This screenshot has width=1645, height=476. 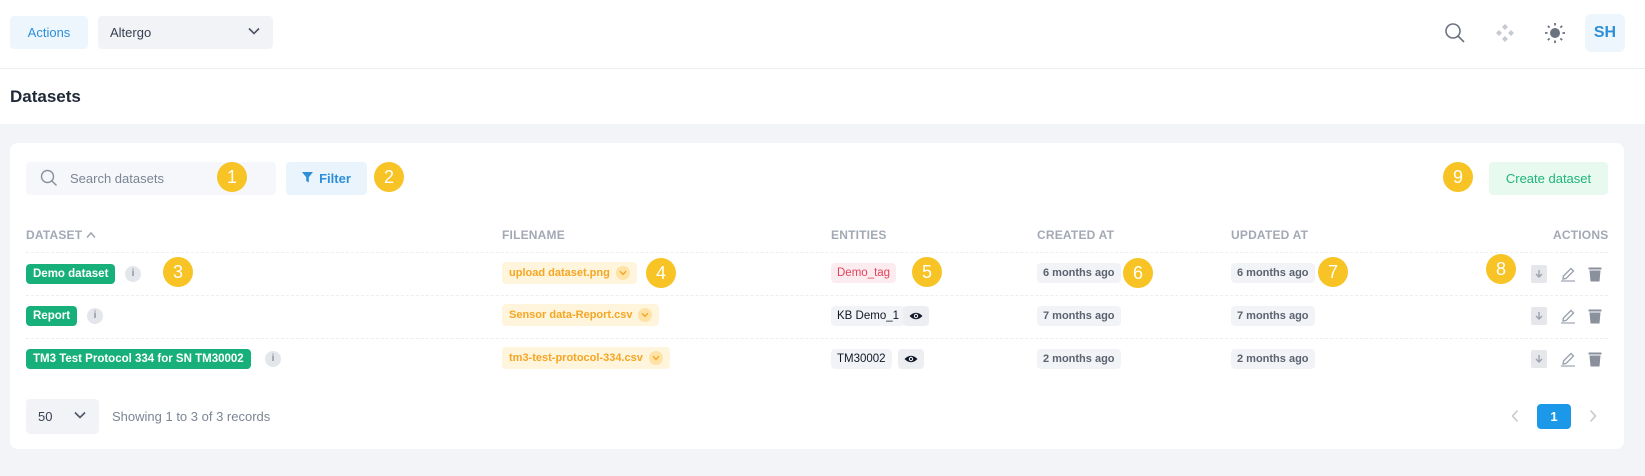 What do you see at coordinates (1548, 178) in the screenshot?
I see `create-dataset-button: Create dataset` at bounding box center [1548, 178].